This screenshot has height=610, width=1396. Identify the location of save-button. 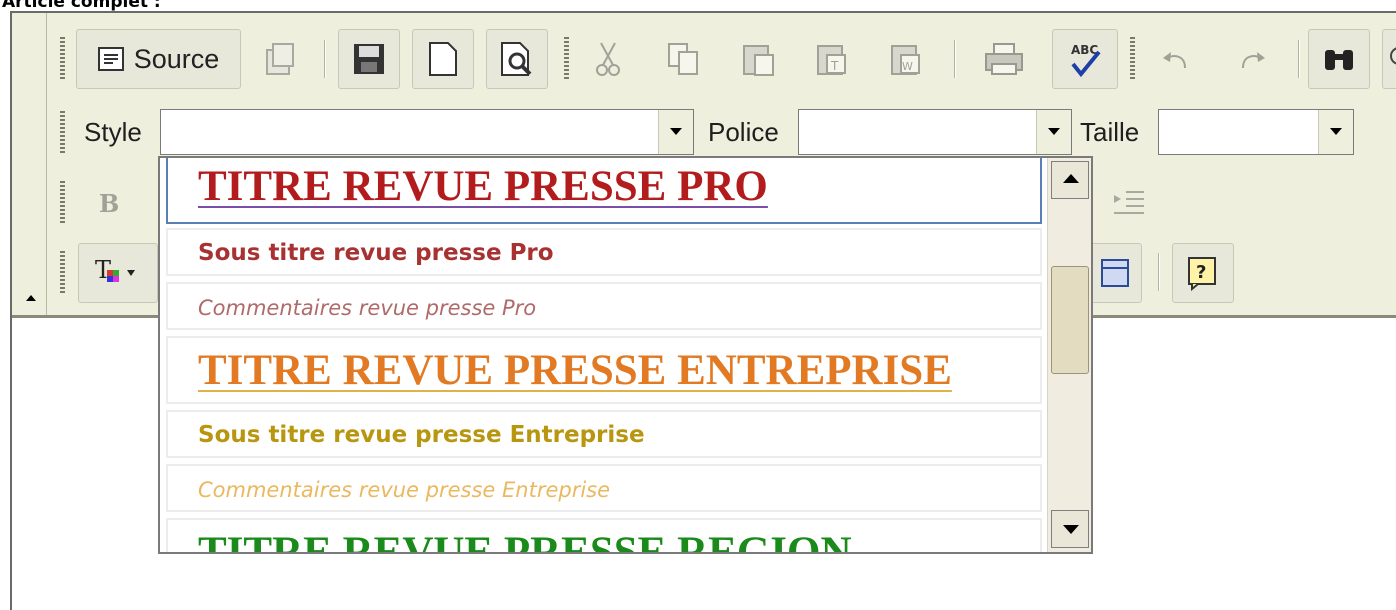
(369, 59).